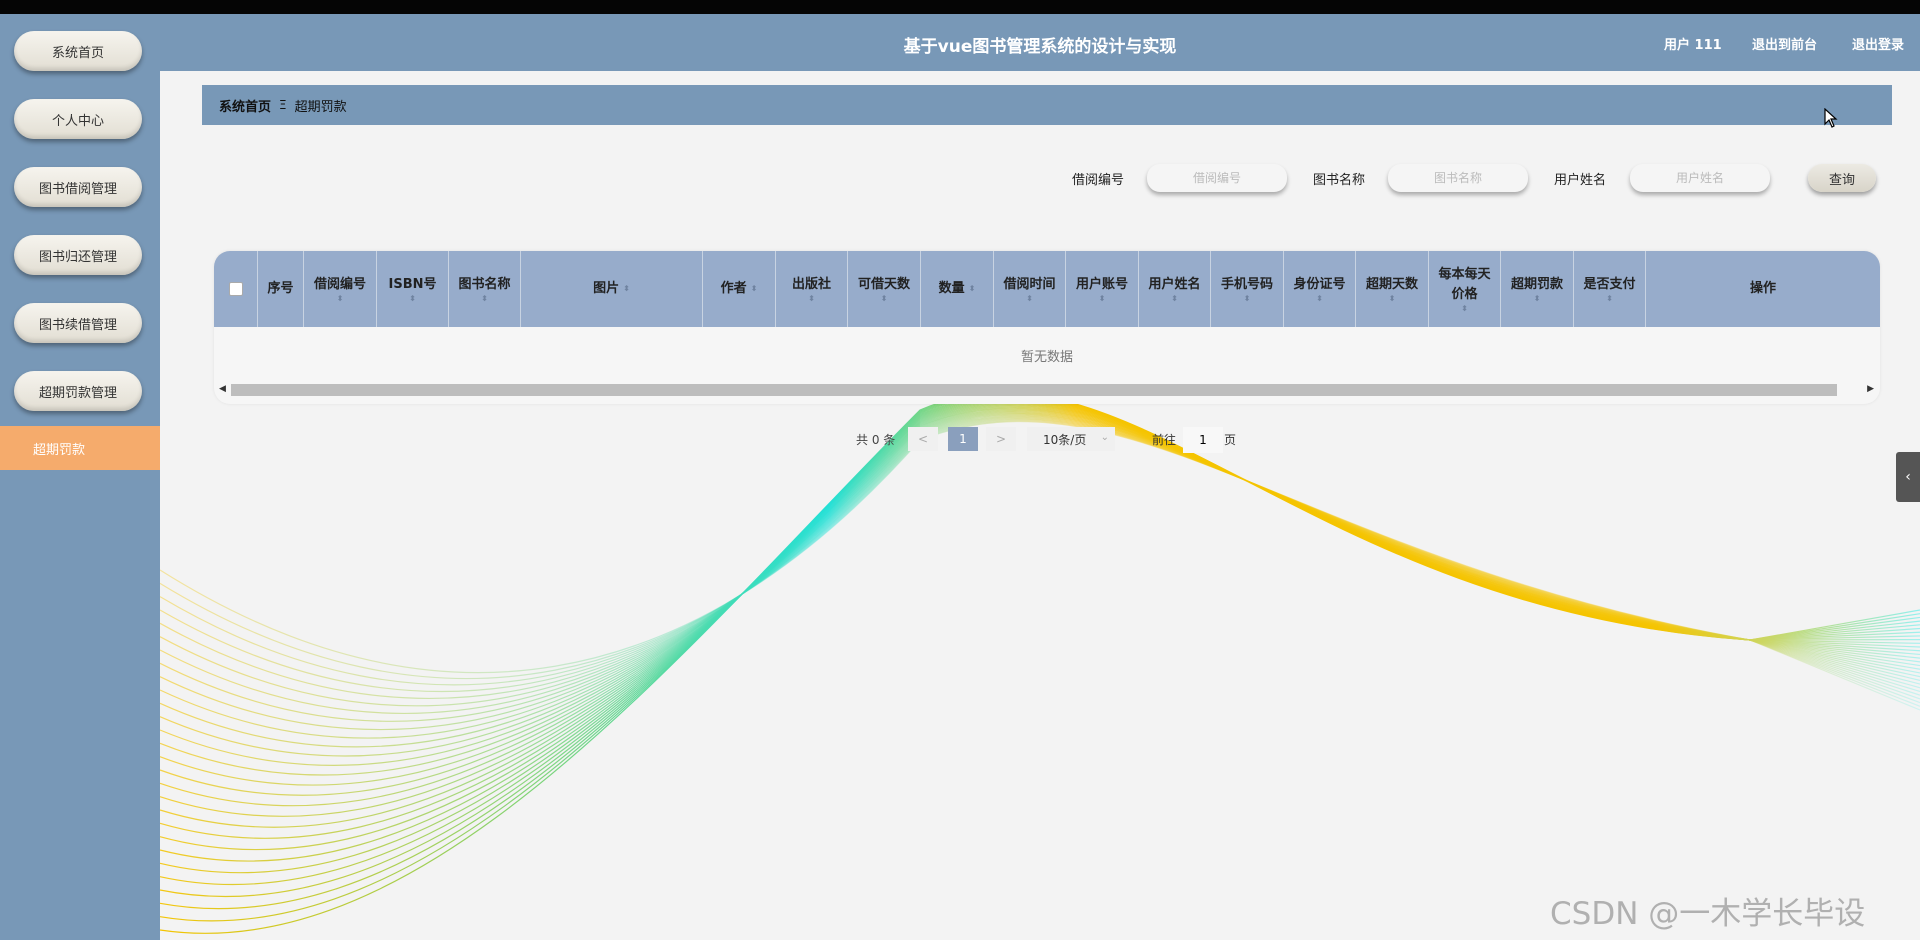 This screenshot has width=1920, height=940. I want to click on column-header: 超期罚款 ⬍, so click(1537, 289).